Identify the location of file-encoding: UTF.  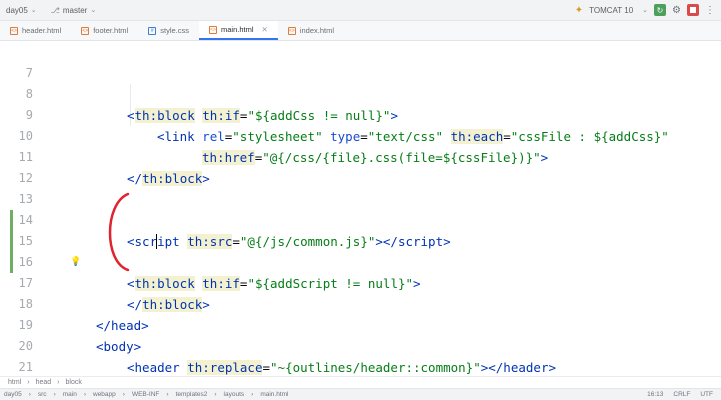
(706, 394).